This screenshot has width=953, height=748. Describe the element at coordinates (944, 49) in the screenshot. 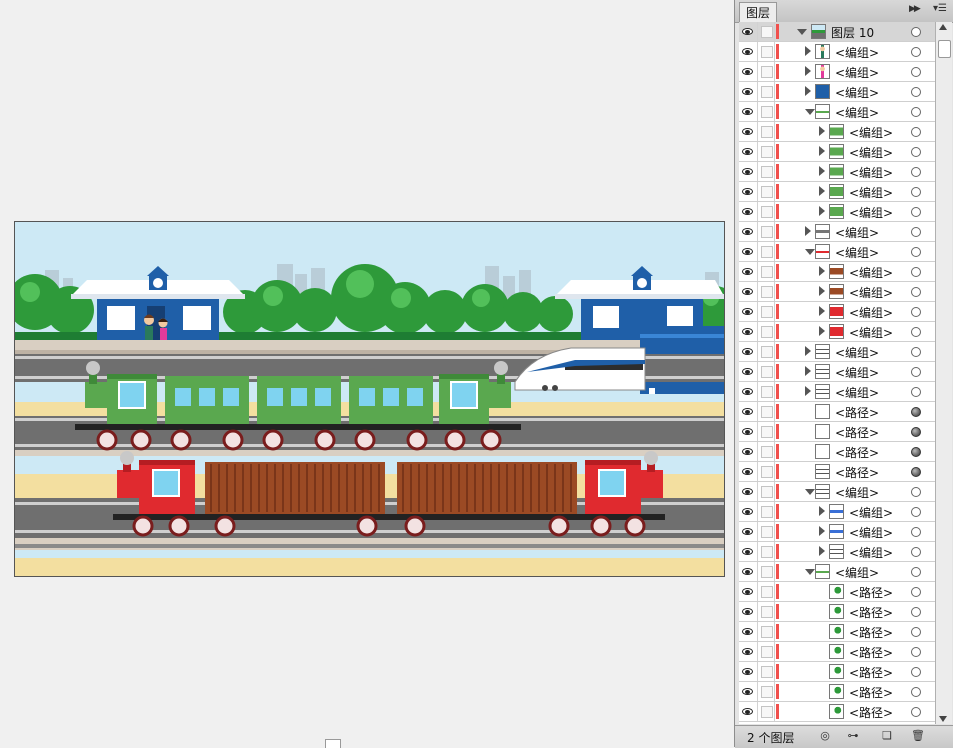

I see `scroll-thumb` at that location.